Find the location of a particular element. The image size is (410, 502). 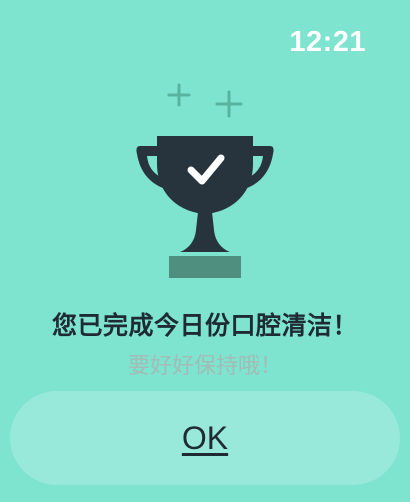

completion-subtitle: 要好好保持哦！ is located at coordinates (204, 366).